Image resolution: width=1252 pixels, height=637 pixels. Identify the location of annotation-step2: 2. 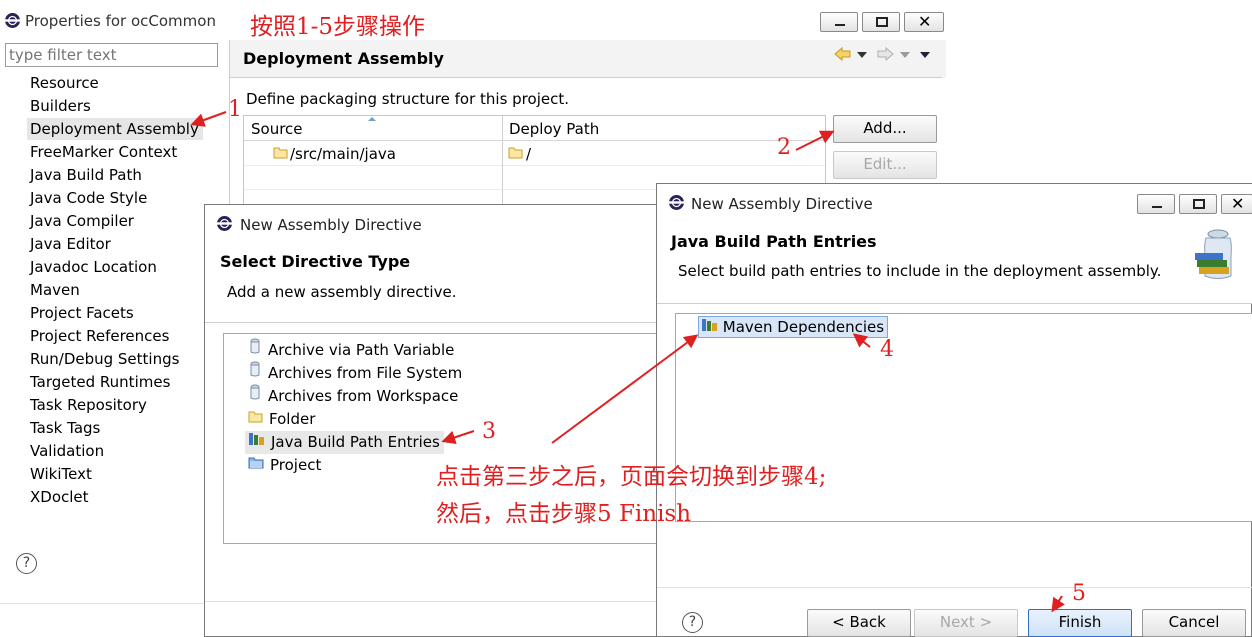
(784, 147).